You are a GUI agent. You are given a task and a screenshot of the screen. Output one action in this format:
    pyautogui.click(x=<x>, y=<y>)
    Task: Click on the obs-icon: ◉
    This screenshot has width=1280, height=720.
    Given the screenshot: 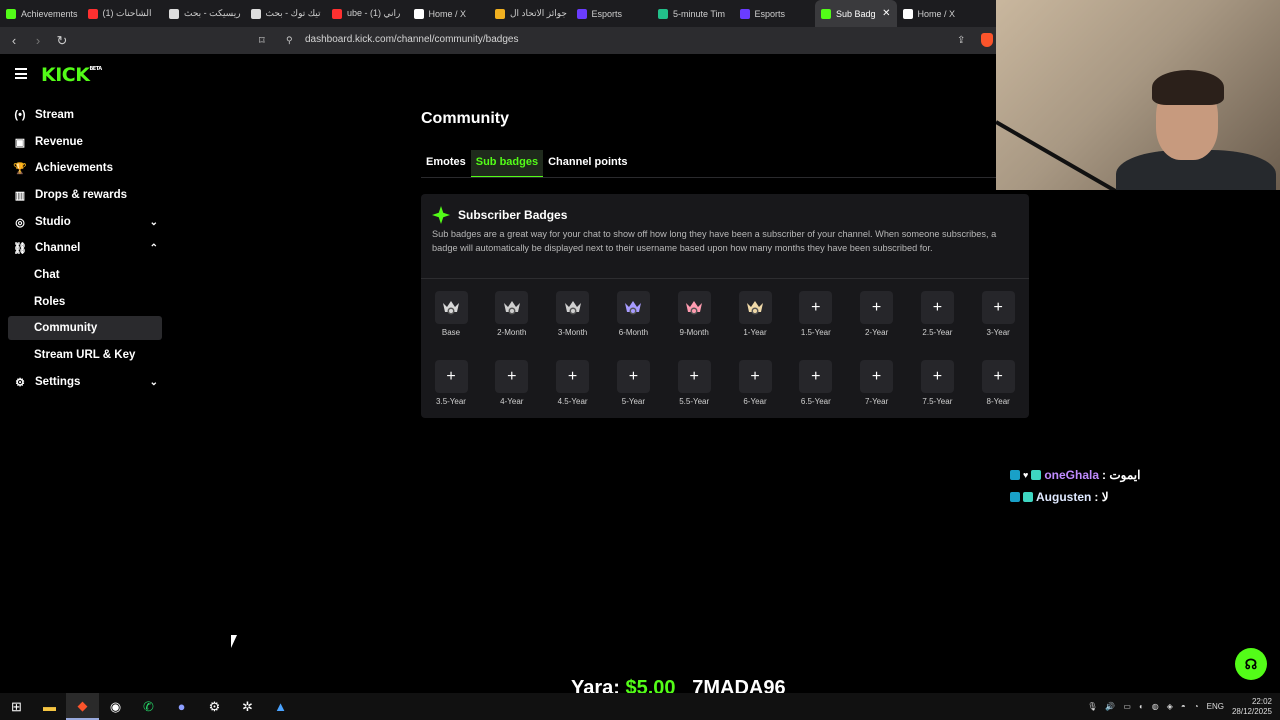 What is the action you would take?
    pyautogui.click(x=115, y=706)
    